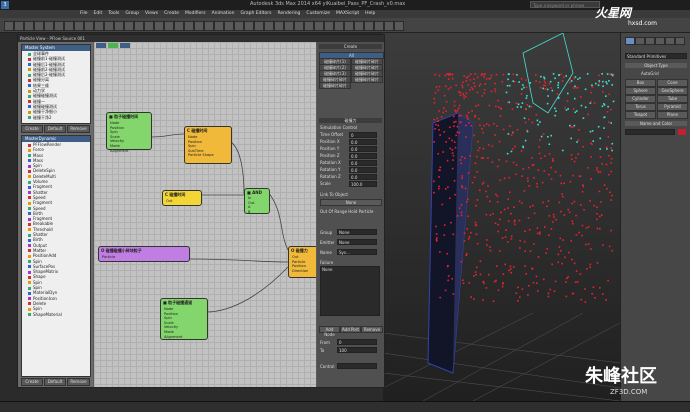 This screenshot has width=690, height=412. What do you see at coordinates (132, 14) in the screenshot?
I see `menu-item-3: Group` at bounding box center [132, 14].